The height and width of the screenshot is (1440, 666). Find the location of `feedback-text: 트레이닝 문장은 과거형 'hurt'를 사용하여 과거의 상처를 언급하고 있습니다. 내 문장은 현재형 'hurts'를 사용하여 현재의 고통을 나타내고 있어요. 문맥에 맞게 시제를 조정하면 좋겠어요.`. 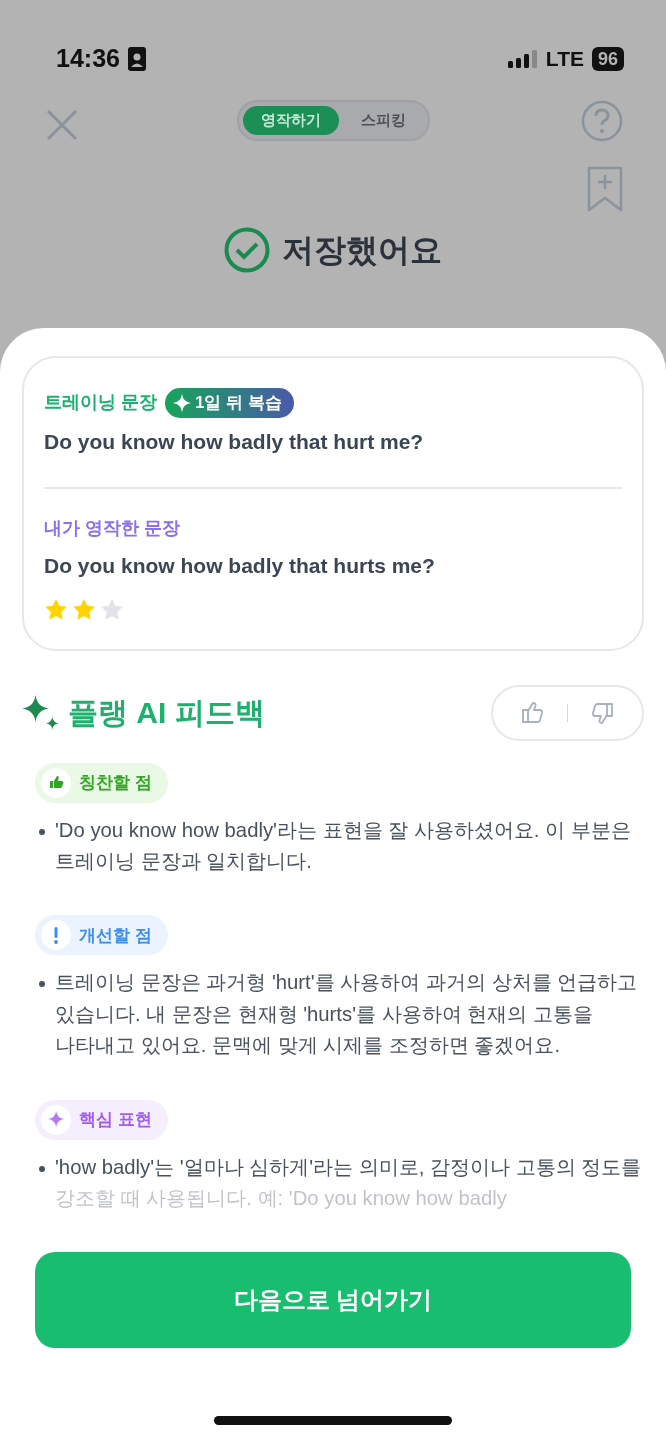

feedback-text: 트레이닝 문장은 과거형 'hurt'를 사용하여 과거의 상처를 언급하고 있습니다. 내 문장은 현재형 'hurts'를 사용하여 현재의 고통을 나타내고 있어요. 문맥에 맞게 시제를 조정하면 좋겠어요. is located at coordinates (347, 1014).